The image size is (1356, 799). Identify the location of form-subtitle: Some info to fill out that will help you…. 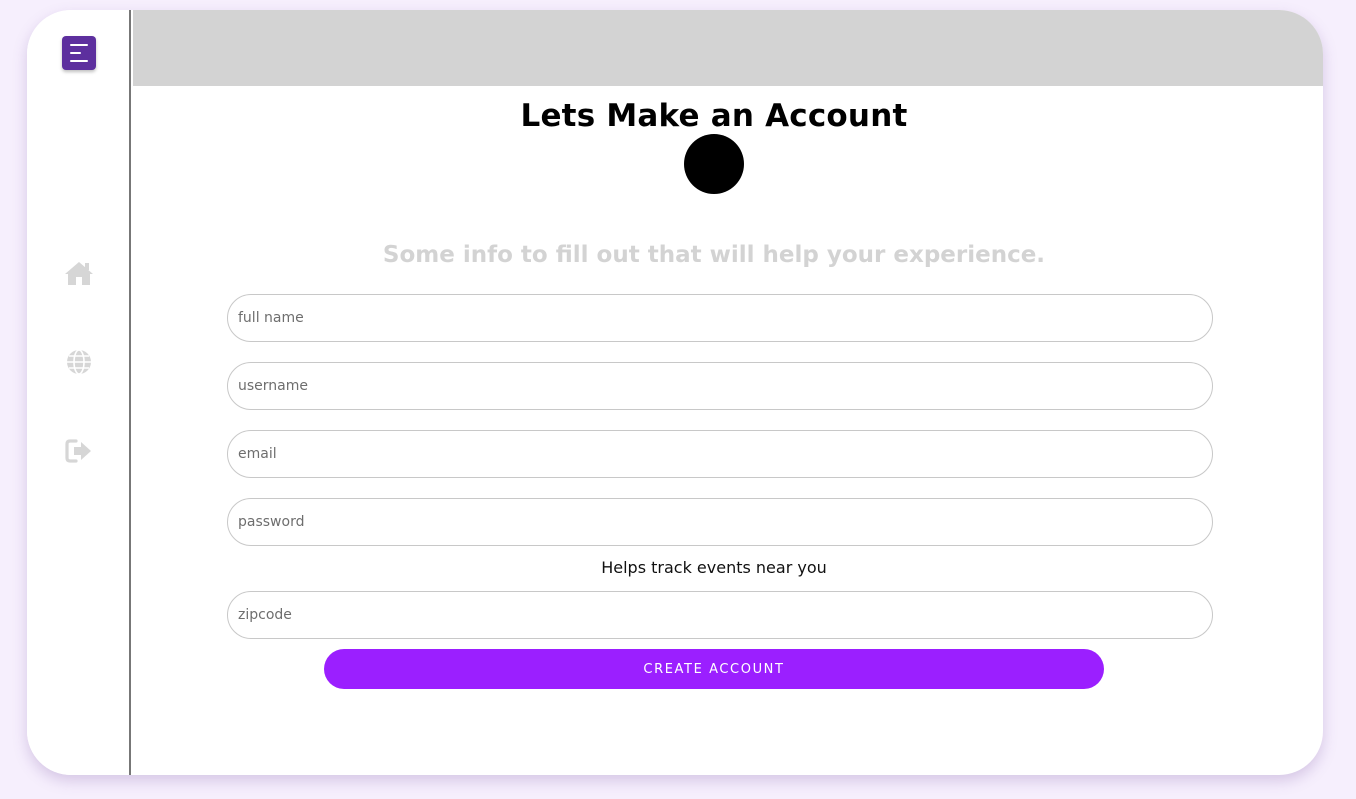
(714, 255).